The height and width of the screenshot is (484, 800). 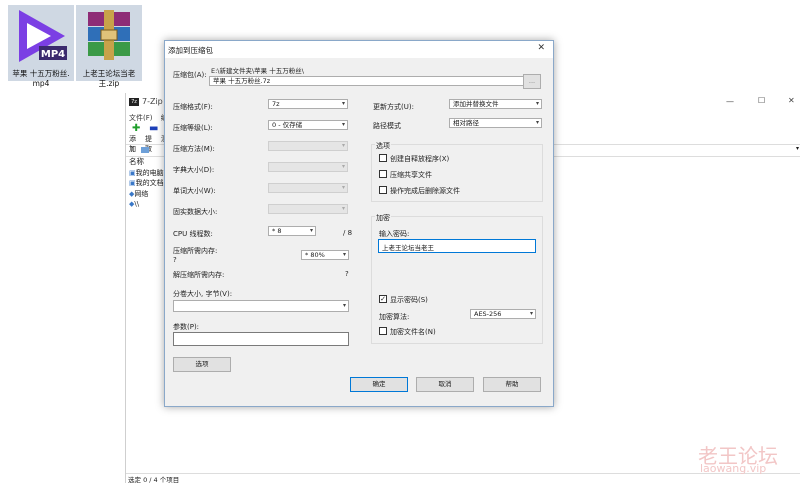 I want to click on address-dropdown-icon: ▾, so click(x=797, y=148).